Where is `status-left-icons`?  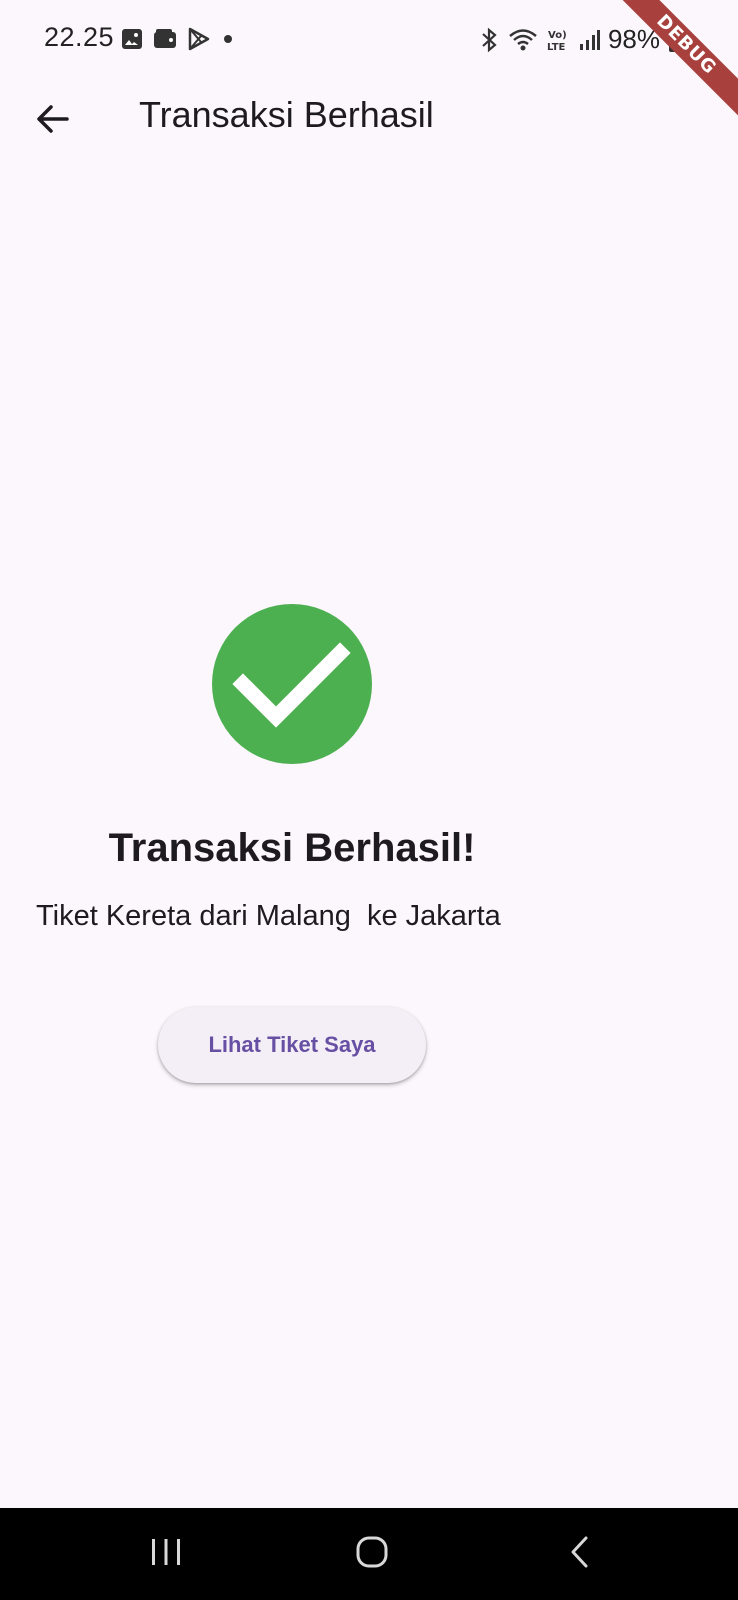
status-left-icons is located at coordinates (178, 39).